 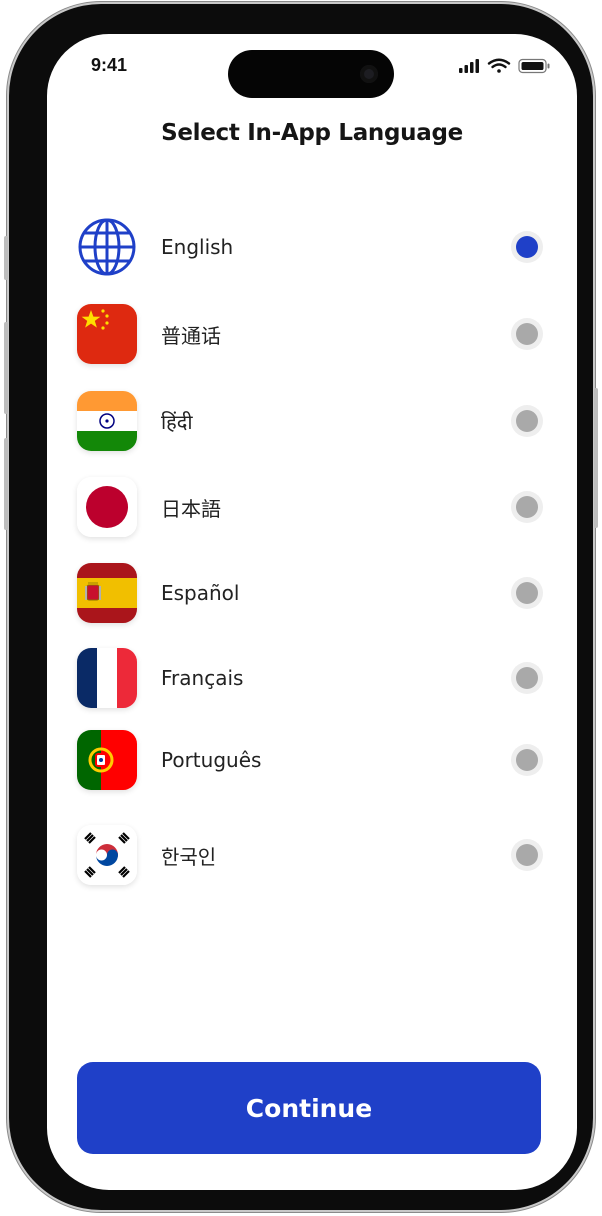 What do you see at coordinates (211, 760) in the screenshot?
I see `language-label: Português` at bounding box center [211, 760].